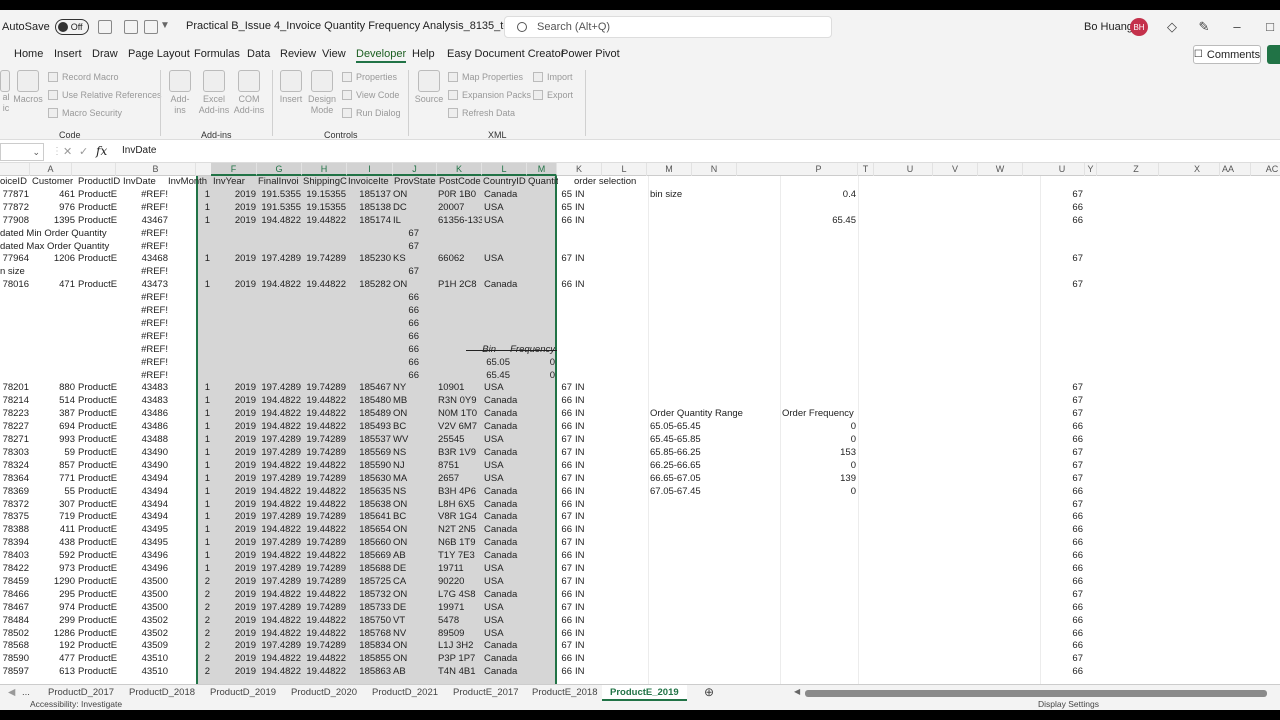 The width and height of the screenshot is (1280, 720). What do you see at coordinates (235, 182) in the screenshot?
I see `column-title: InvYear` at bounding box center [235, 182].